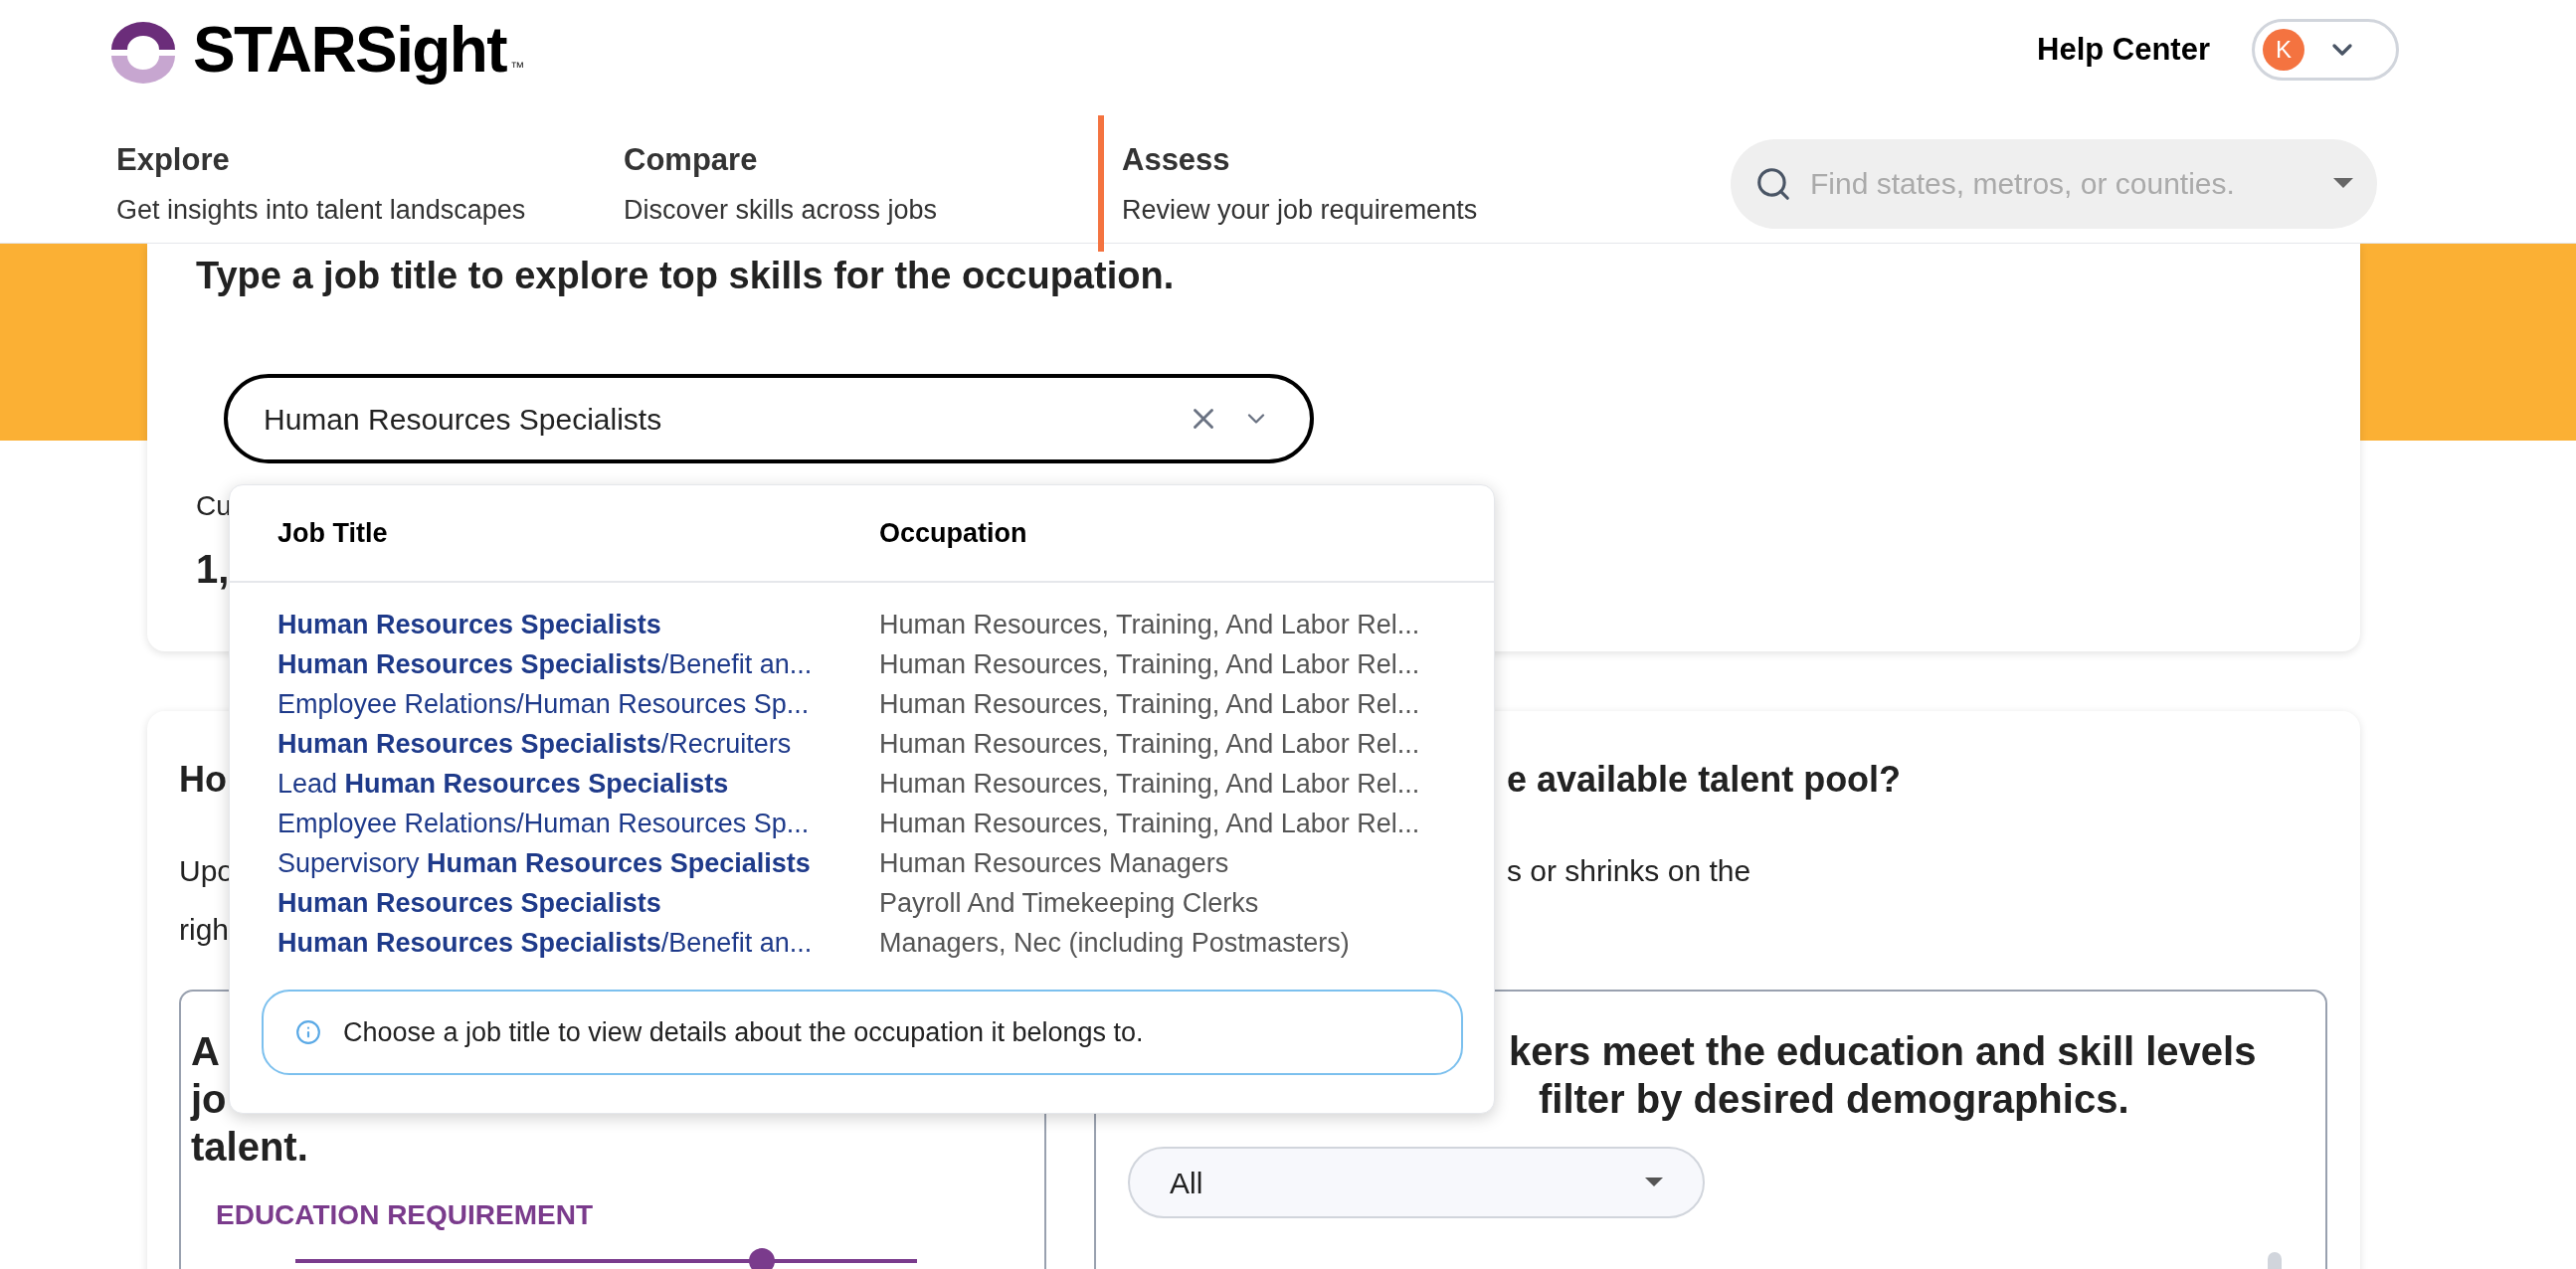 The image size is (2576, 1269). What do you see at coordinates (361, 183) in the screenshot?
I see `nav-tab: Explore Get insights into talent landscapes` at bounding box center [361, 183].